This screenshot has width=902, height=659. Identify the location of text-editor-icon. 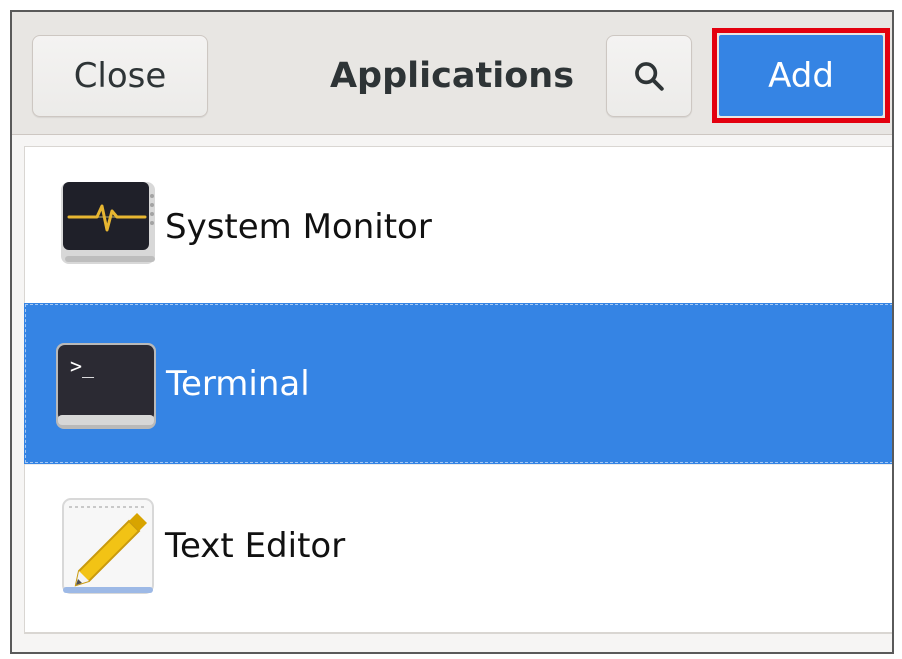
(108, 545).